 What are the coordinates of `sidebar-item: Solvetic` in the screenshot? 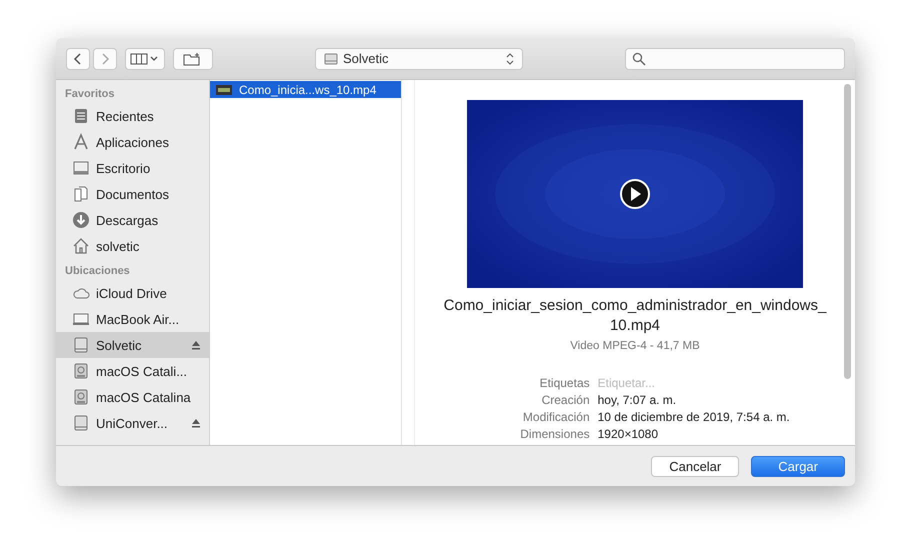 It's located at (132, 345).